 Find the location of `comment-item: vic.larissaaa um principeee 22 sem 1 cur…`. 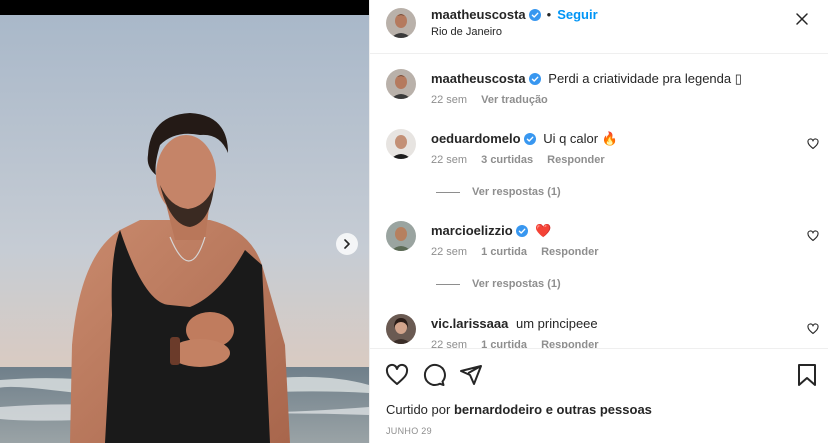

comment-item: vic.larissaaa um principeee 22 sem 1 cur… is located at coordinates (599, 331).